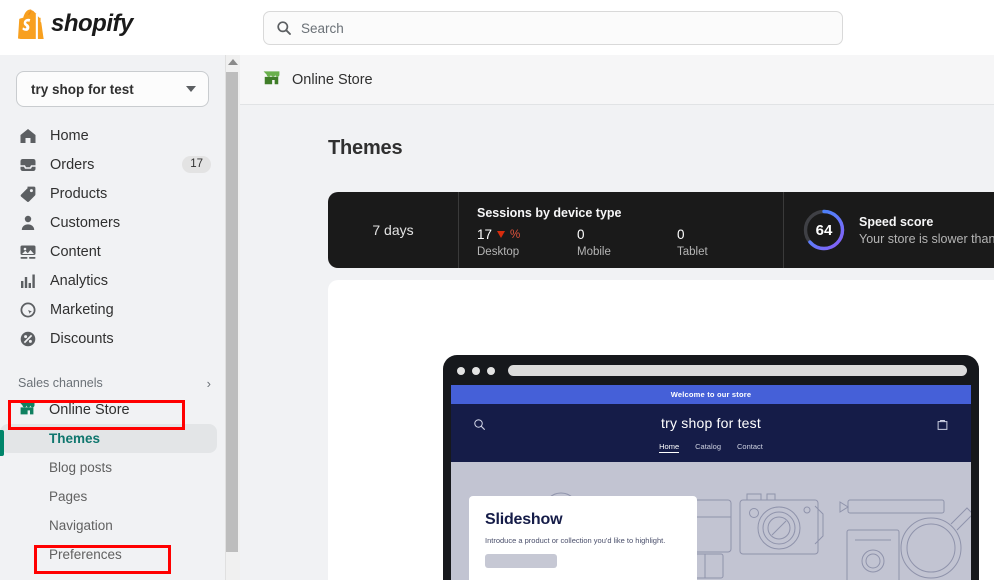 The image size is (994, 580). I want to click on scroll-up-arrow-icon, so click(233, 62).